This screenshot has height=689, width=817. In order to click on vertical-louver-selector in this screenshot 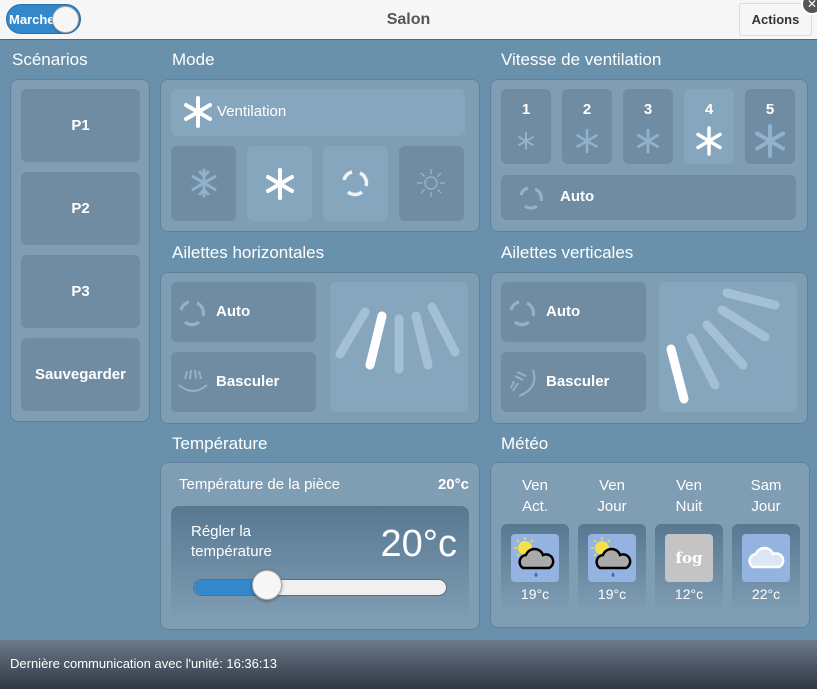, I will do `click(728, 347)`.